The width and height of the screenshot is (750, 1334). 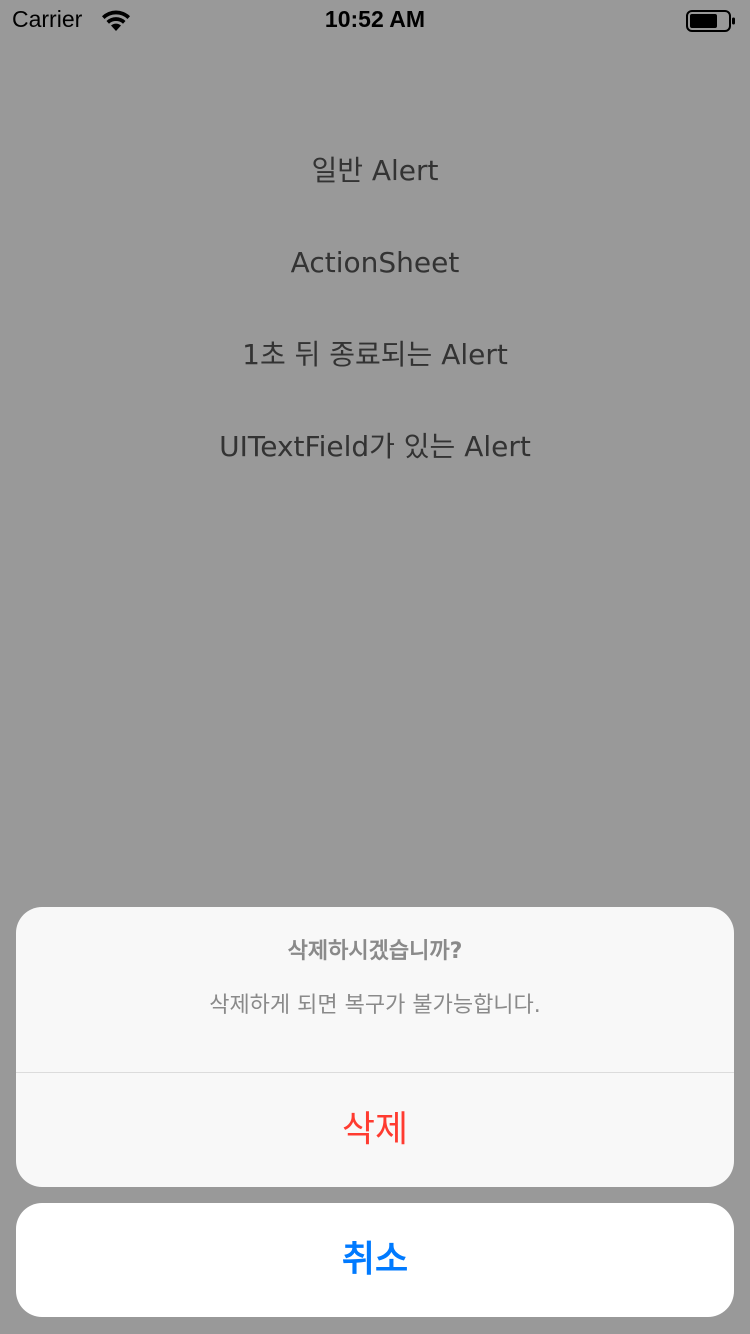 What do you see at coordinates (375, 1130) in the screenshot?
I see `delete-button: 삭제` at bounding box center [375, 1130].